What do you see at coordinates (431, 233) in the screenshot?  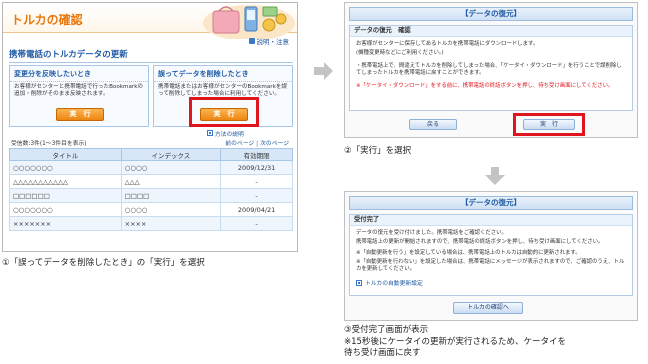 I see `complete-text: データの復元を受け付けました。携帯電話をご確認ください。` at bounding box center [431, 233].